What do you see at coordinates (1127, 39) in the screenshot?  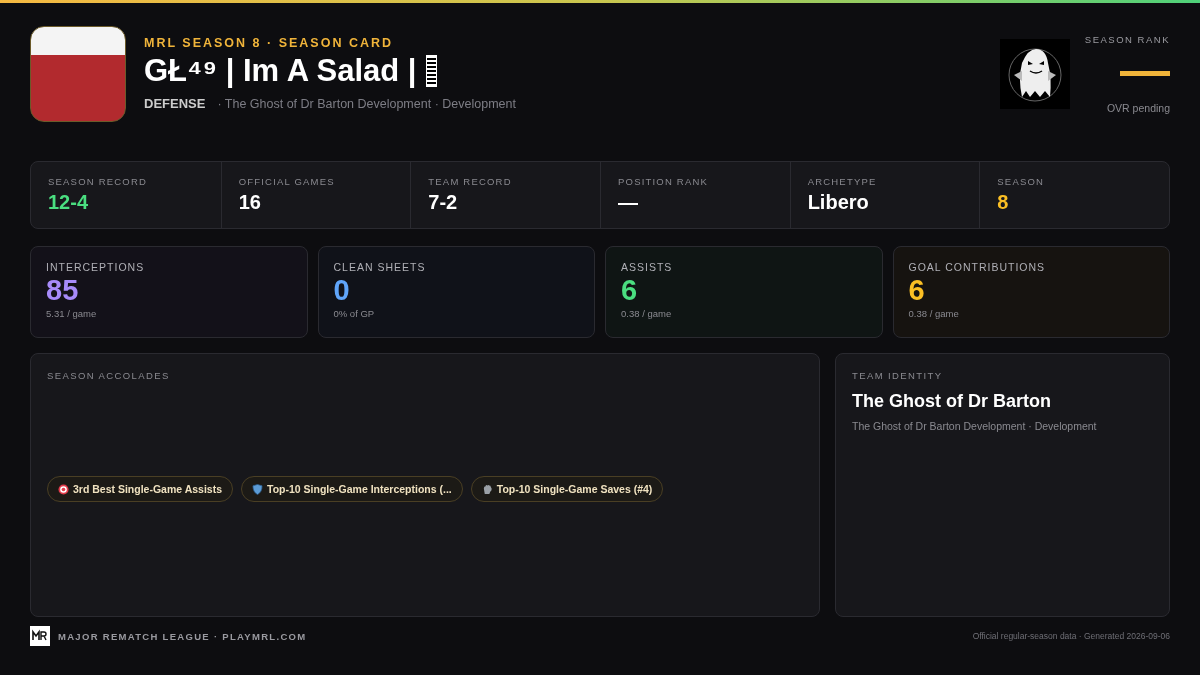 I see `season-rank-label: SEASON RANK` at bounding box center [1127, 39].